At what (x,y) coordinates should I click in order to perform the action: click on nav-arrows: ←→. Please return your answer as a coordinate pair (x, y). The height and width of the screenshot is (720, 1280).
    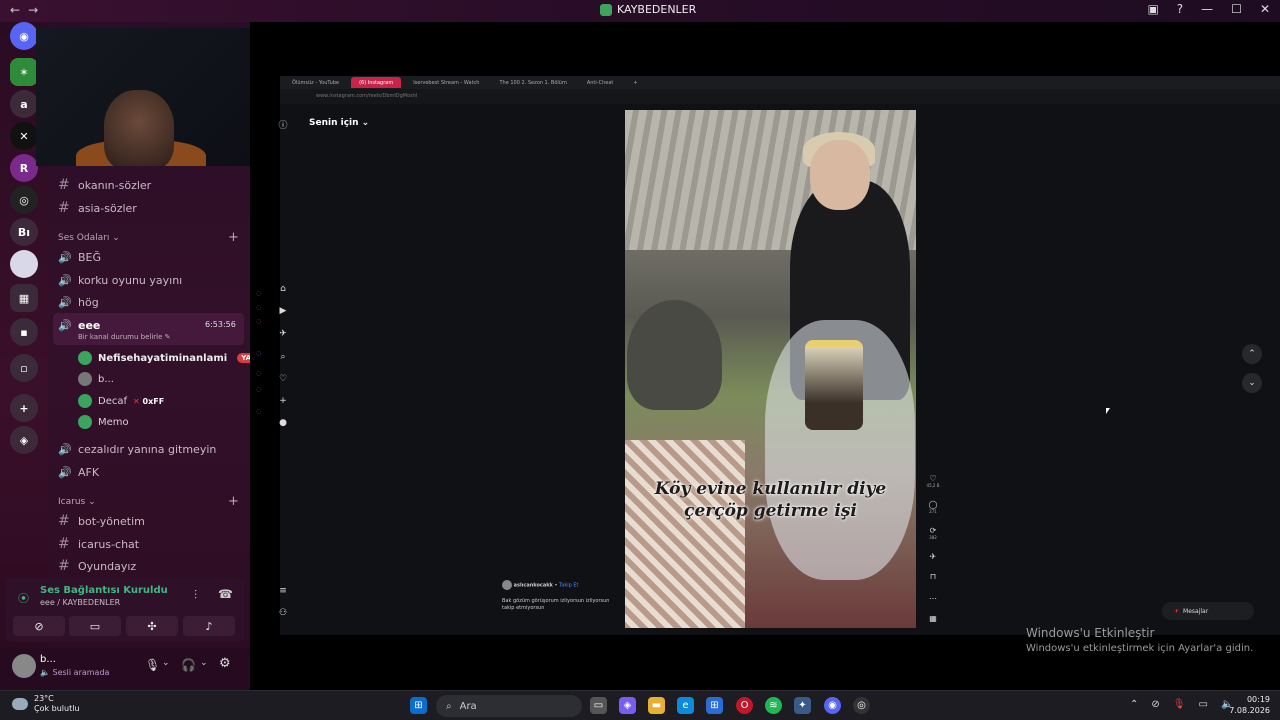
    Looking at the image, I should click on (28, 10).